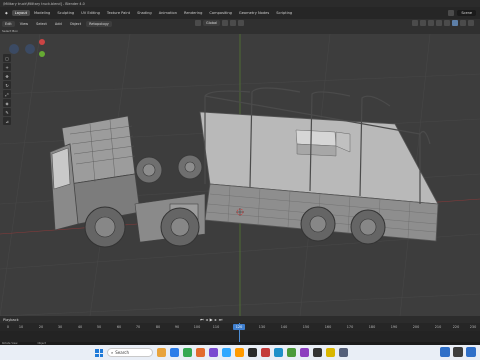 The height and width of the screenshot is (360, 480). I want to click on app-icon, so click(213, 352).